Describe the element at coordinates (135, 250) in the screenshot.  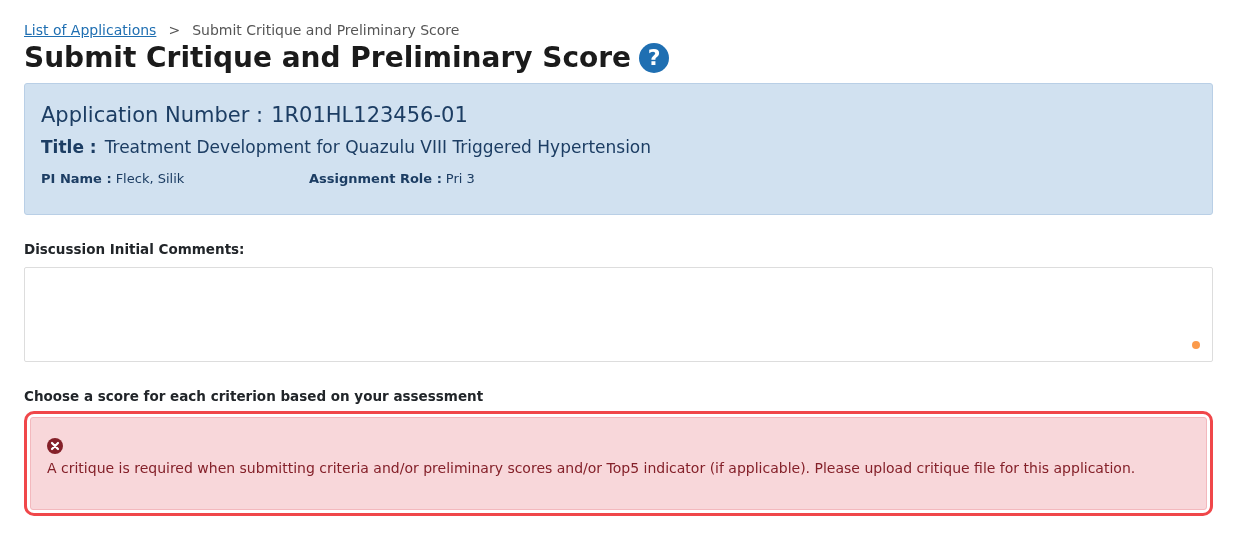
I see `field-label: Discussion Initial Comments:` at that location.